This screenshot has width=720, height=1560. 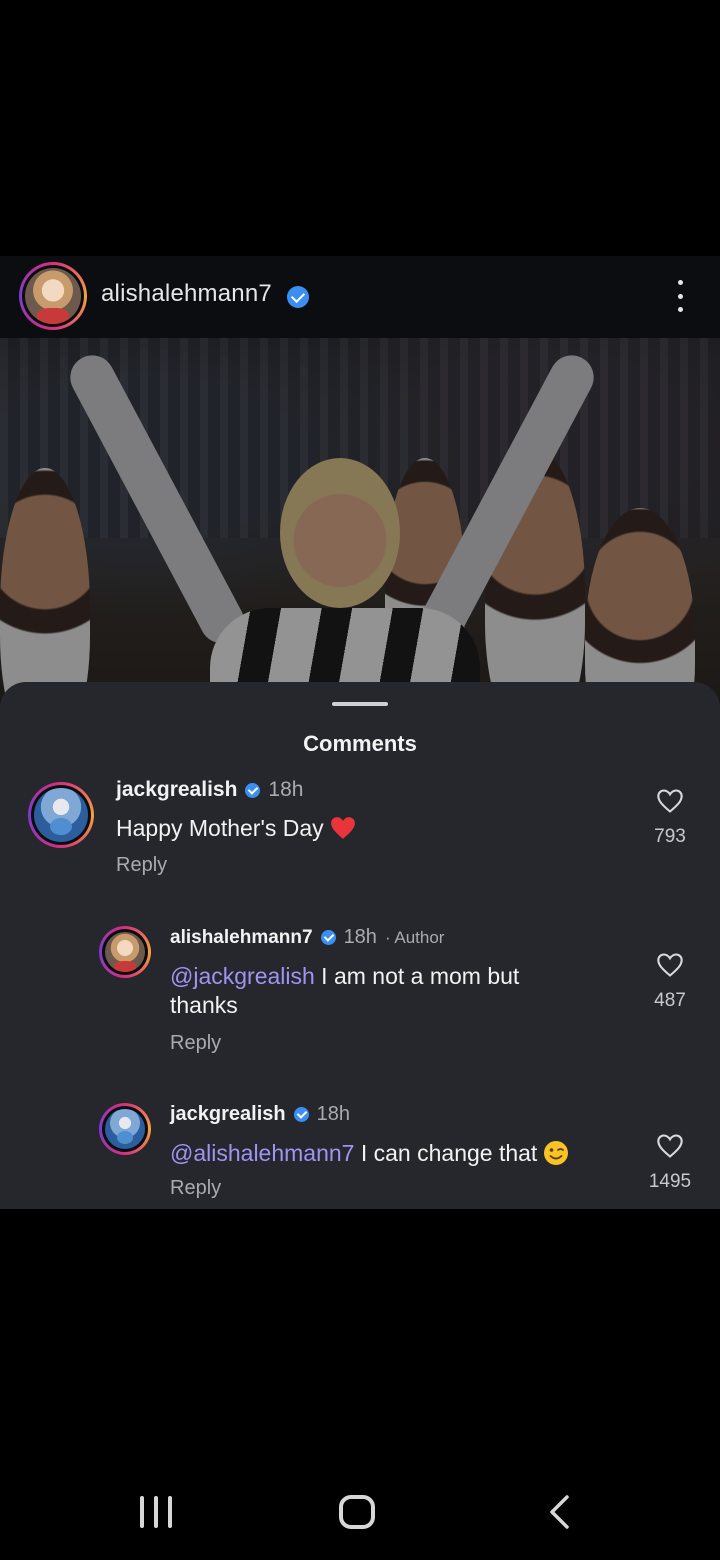 I want to click on like-count: 1495, so click(x=670, y=1181).